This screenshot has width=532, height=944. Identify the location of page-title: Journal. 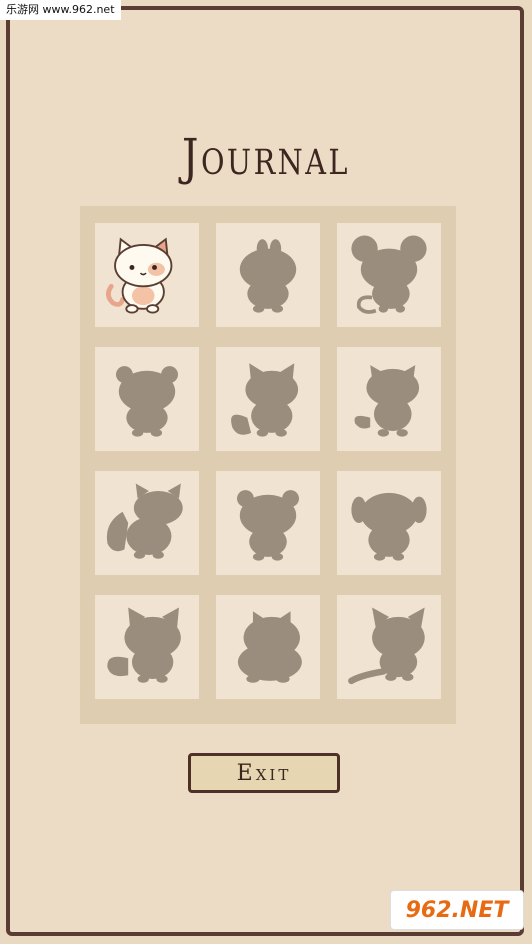
(266, 157).